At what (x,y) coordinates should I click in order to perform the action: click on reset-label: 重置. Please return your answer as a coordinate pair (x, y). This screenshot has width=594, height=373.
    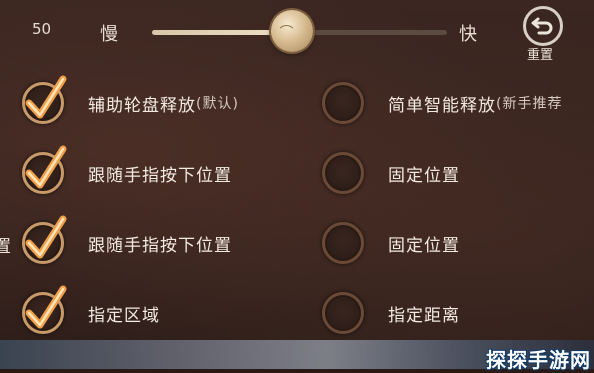
    Looking at the image, I should click on (540, 55).